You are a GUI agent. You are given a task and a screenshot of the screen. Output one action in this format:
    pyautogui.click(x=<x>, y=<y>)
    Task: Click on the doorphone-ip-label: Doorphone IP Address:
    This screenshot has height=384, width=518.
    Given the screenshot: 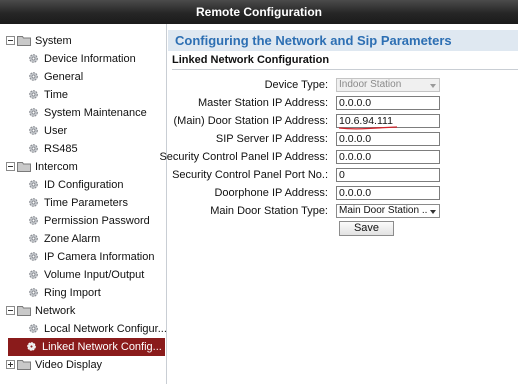 What is the action you would take?
    pyautogui.click(x=271, y=193)
    